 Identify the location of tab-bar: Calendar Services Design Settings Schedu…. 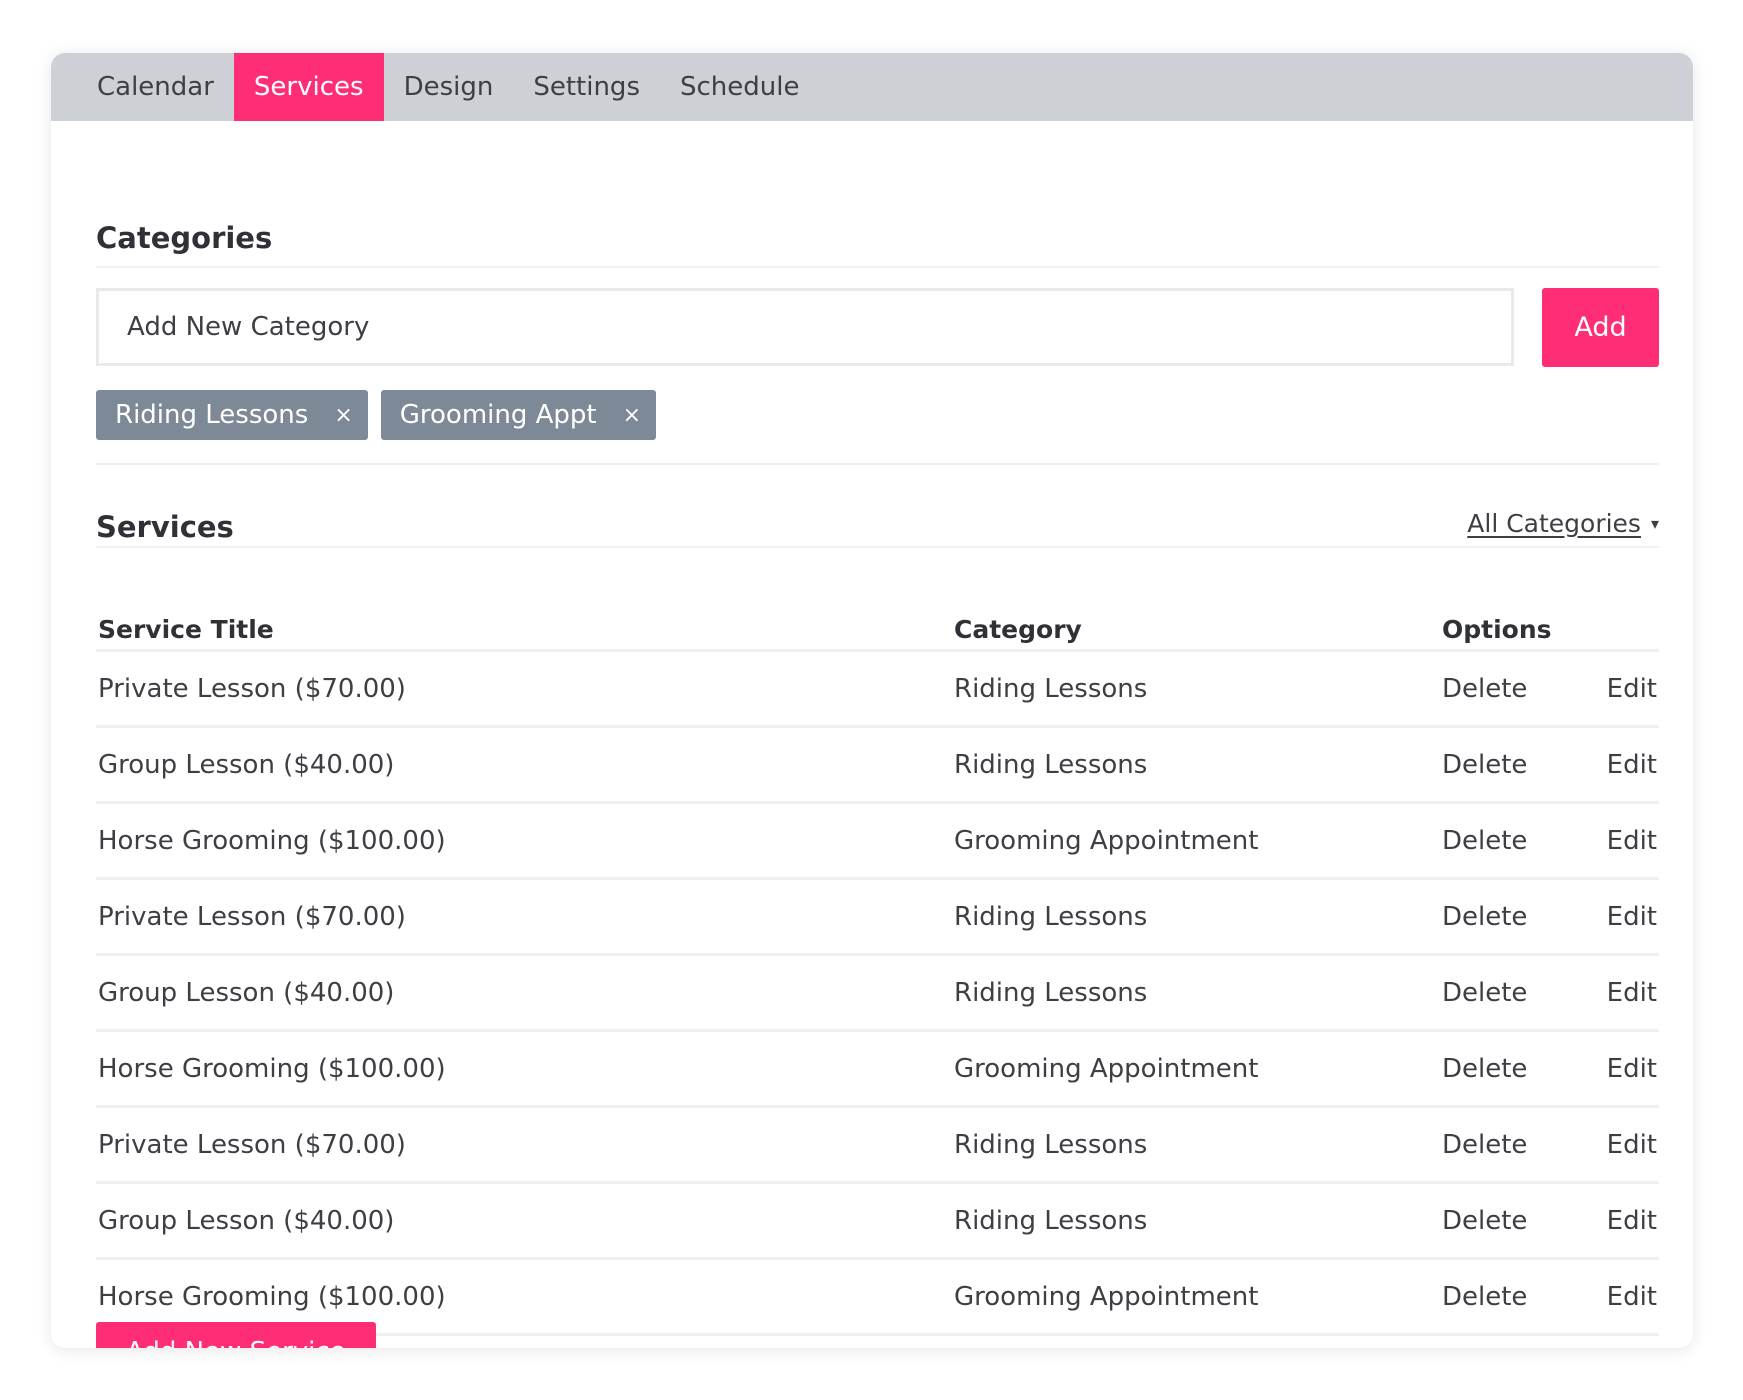
(872, 87).